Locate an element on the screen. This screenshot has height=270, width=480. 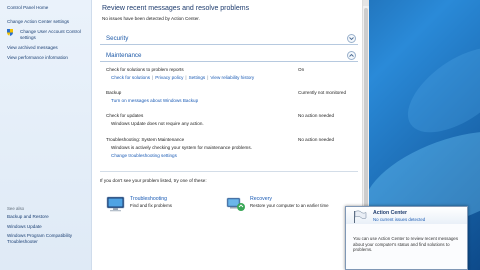
notification-title: Action Center is located at coordinates (390, 213).